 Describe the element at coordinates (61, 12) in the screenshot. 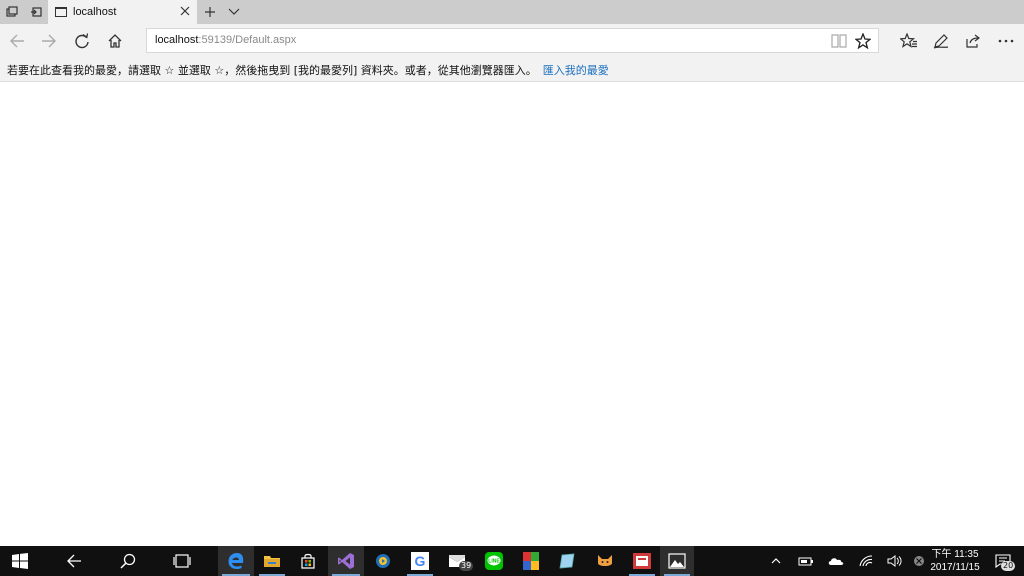

I see `page-icon` at that location.